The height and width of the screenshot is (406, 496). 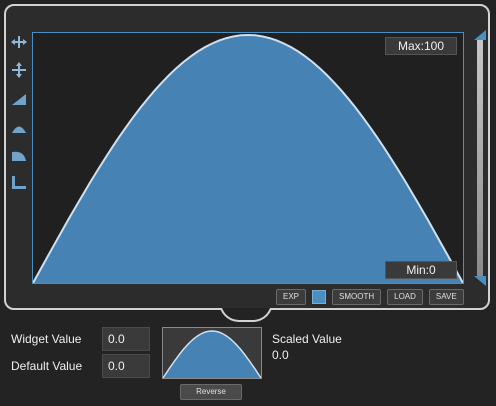 What do you see at coordinates (307, 339) in the screenshot?
I see `scaled-value-label: Scaled Value` at bounding box center [307, 339].